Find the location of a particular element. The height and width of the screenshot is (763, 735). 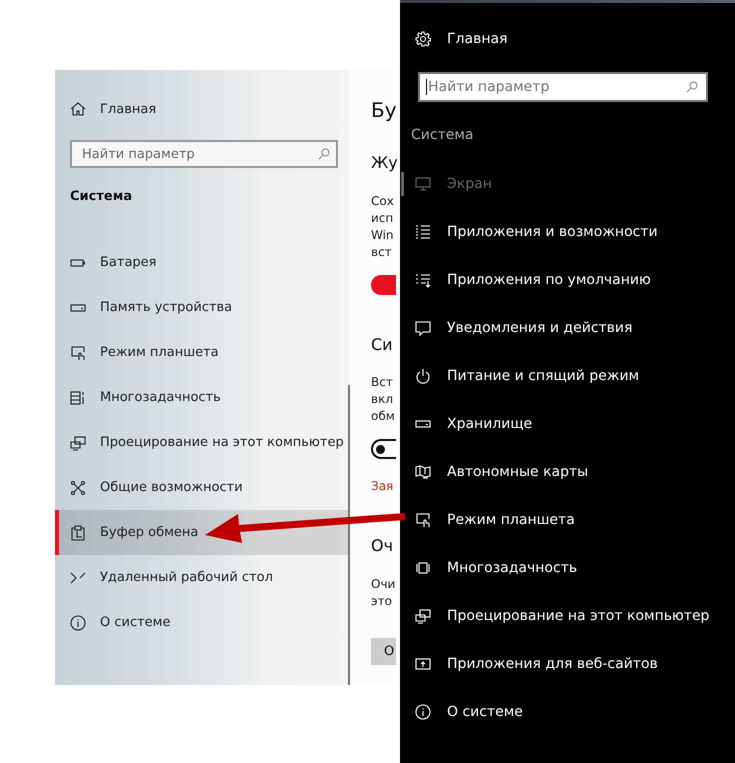

nav-item: Хранилище is located at coordinates (567, 424).